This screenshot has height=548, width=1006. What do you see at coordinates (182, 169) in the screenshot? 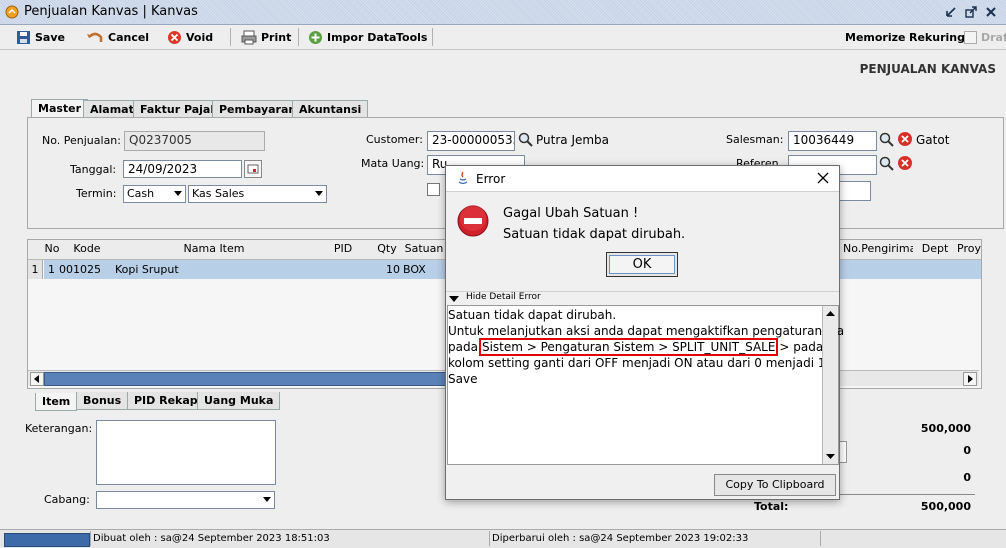
I see `tanggal-field: 24/09/2023` at bounding box center [182, 169].